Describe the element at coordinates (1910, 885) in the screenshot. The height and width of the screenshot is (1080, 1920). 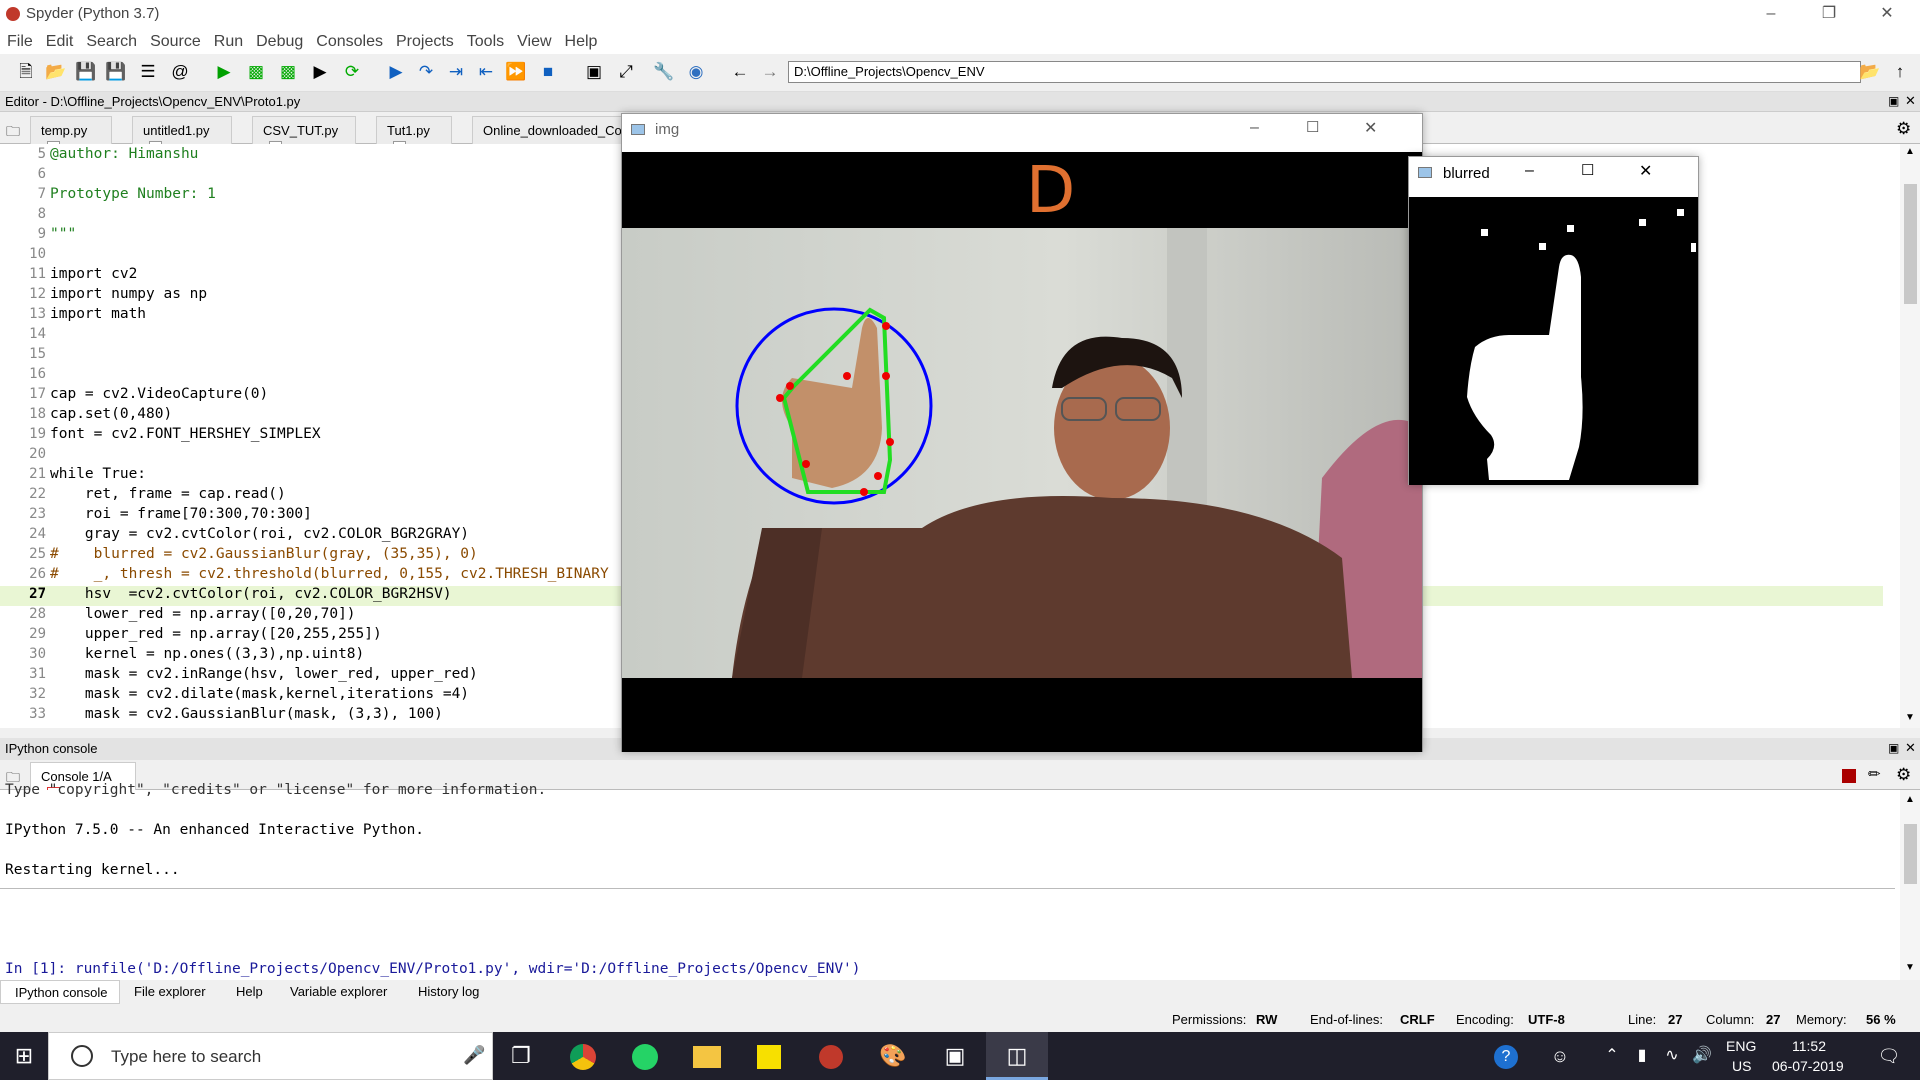
I see `console-scrollbar: ▲ ▼` at that location.